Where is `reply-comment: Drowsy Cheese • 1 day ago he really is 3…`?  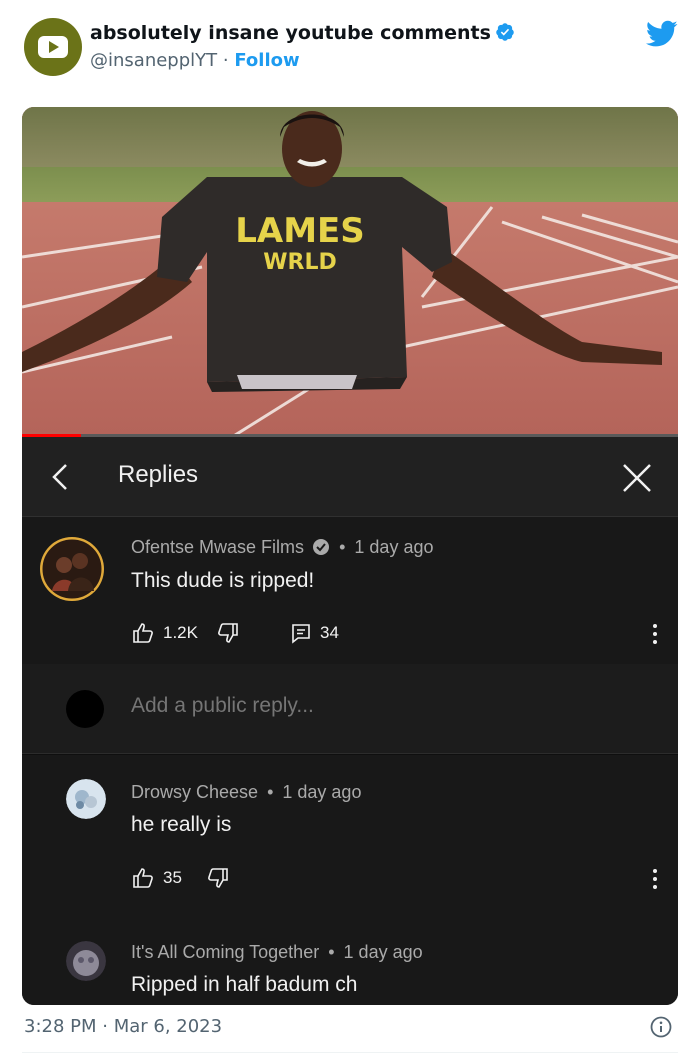
reply-comment: Drowsy Cheese • 1 day ago he really is 3… is located at coordinates (350, 835).